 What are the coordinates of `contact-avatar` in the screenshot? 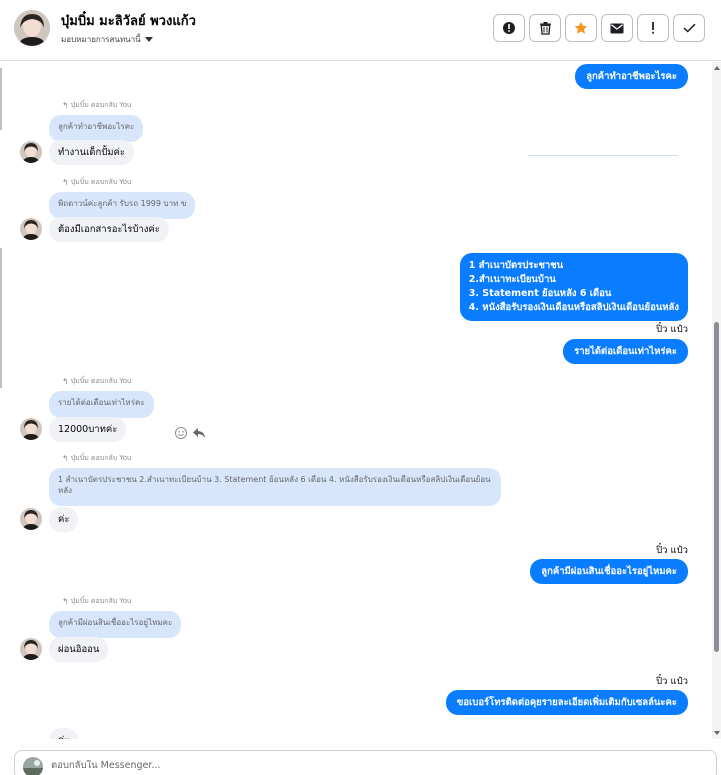 It's located at (32, 28).